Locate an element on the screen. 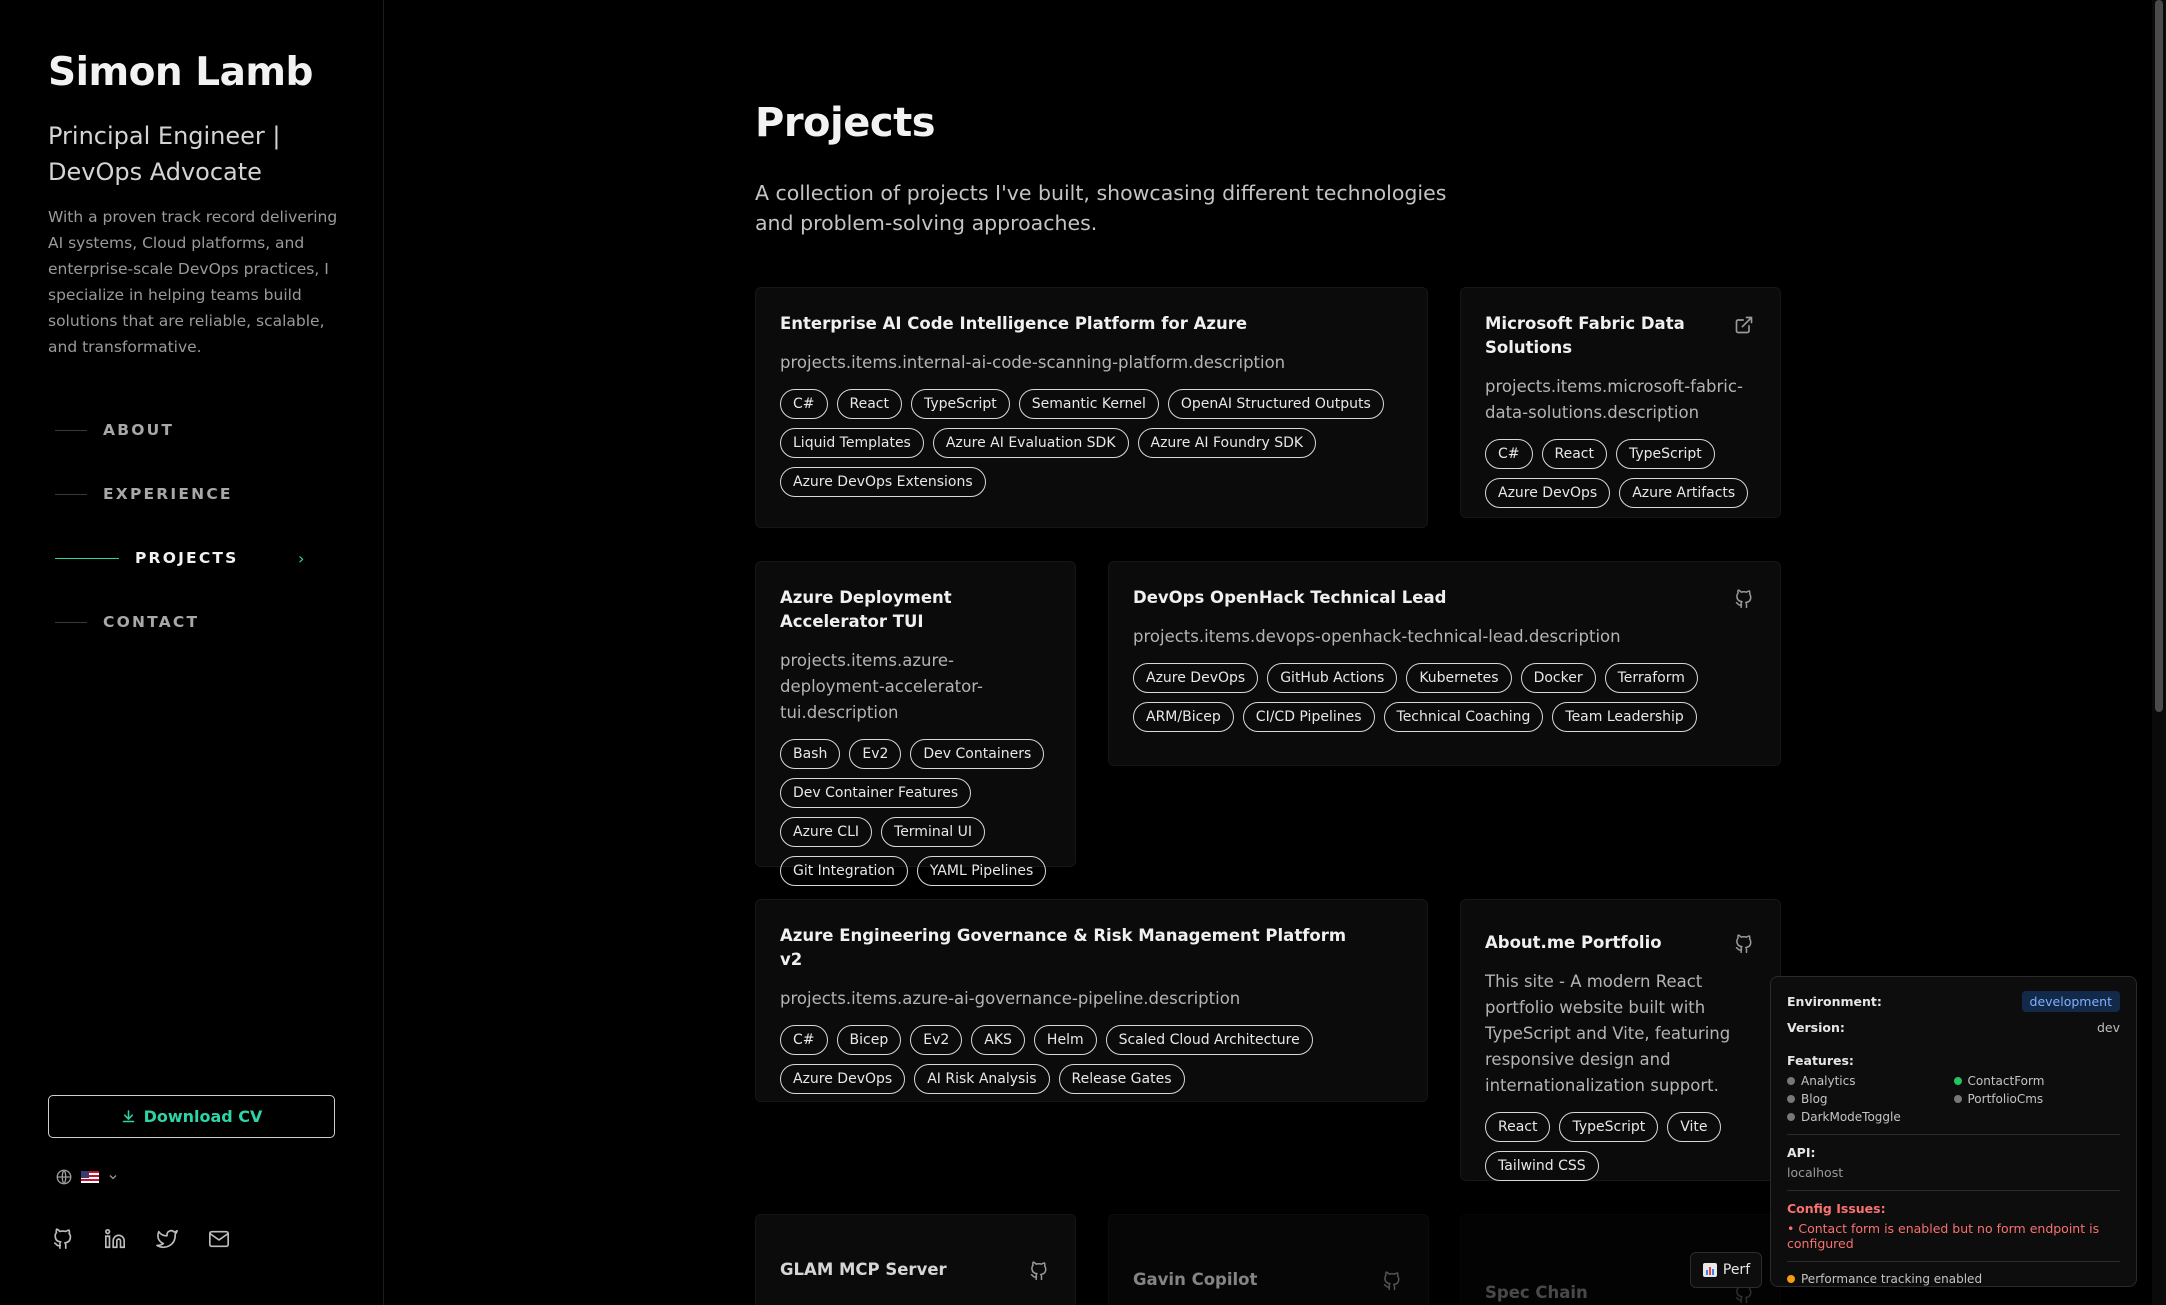 This screenshot has width=2166, height=1305. api-value: localhost is located at coordinates (1815, 1172).